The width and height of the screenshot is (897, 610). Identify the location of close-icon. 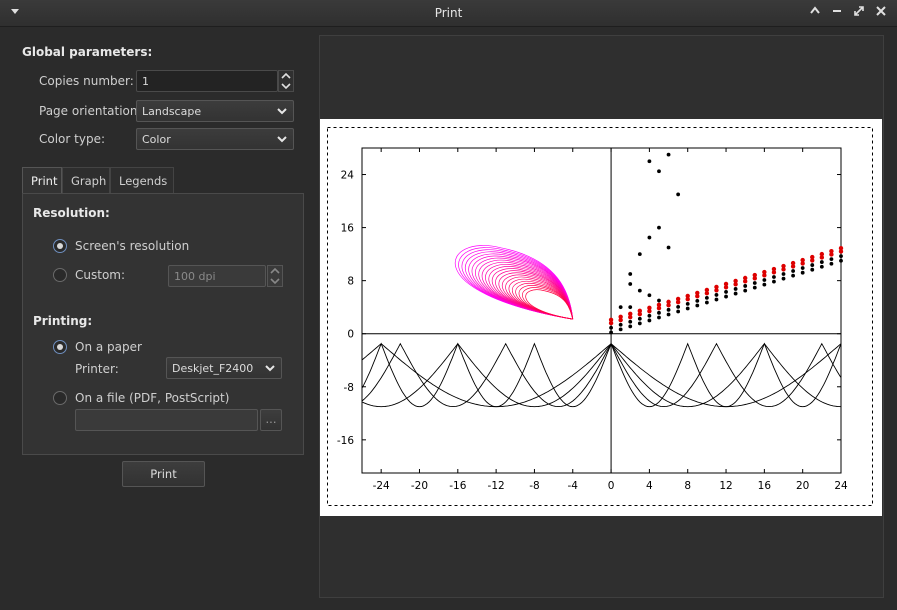
(881, 13).